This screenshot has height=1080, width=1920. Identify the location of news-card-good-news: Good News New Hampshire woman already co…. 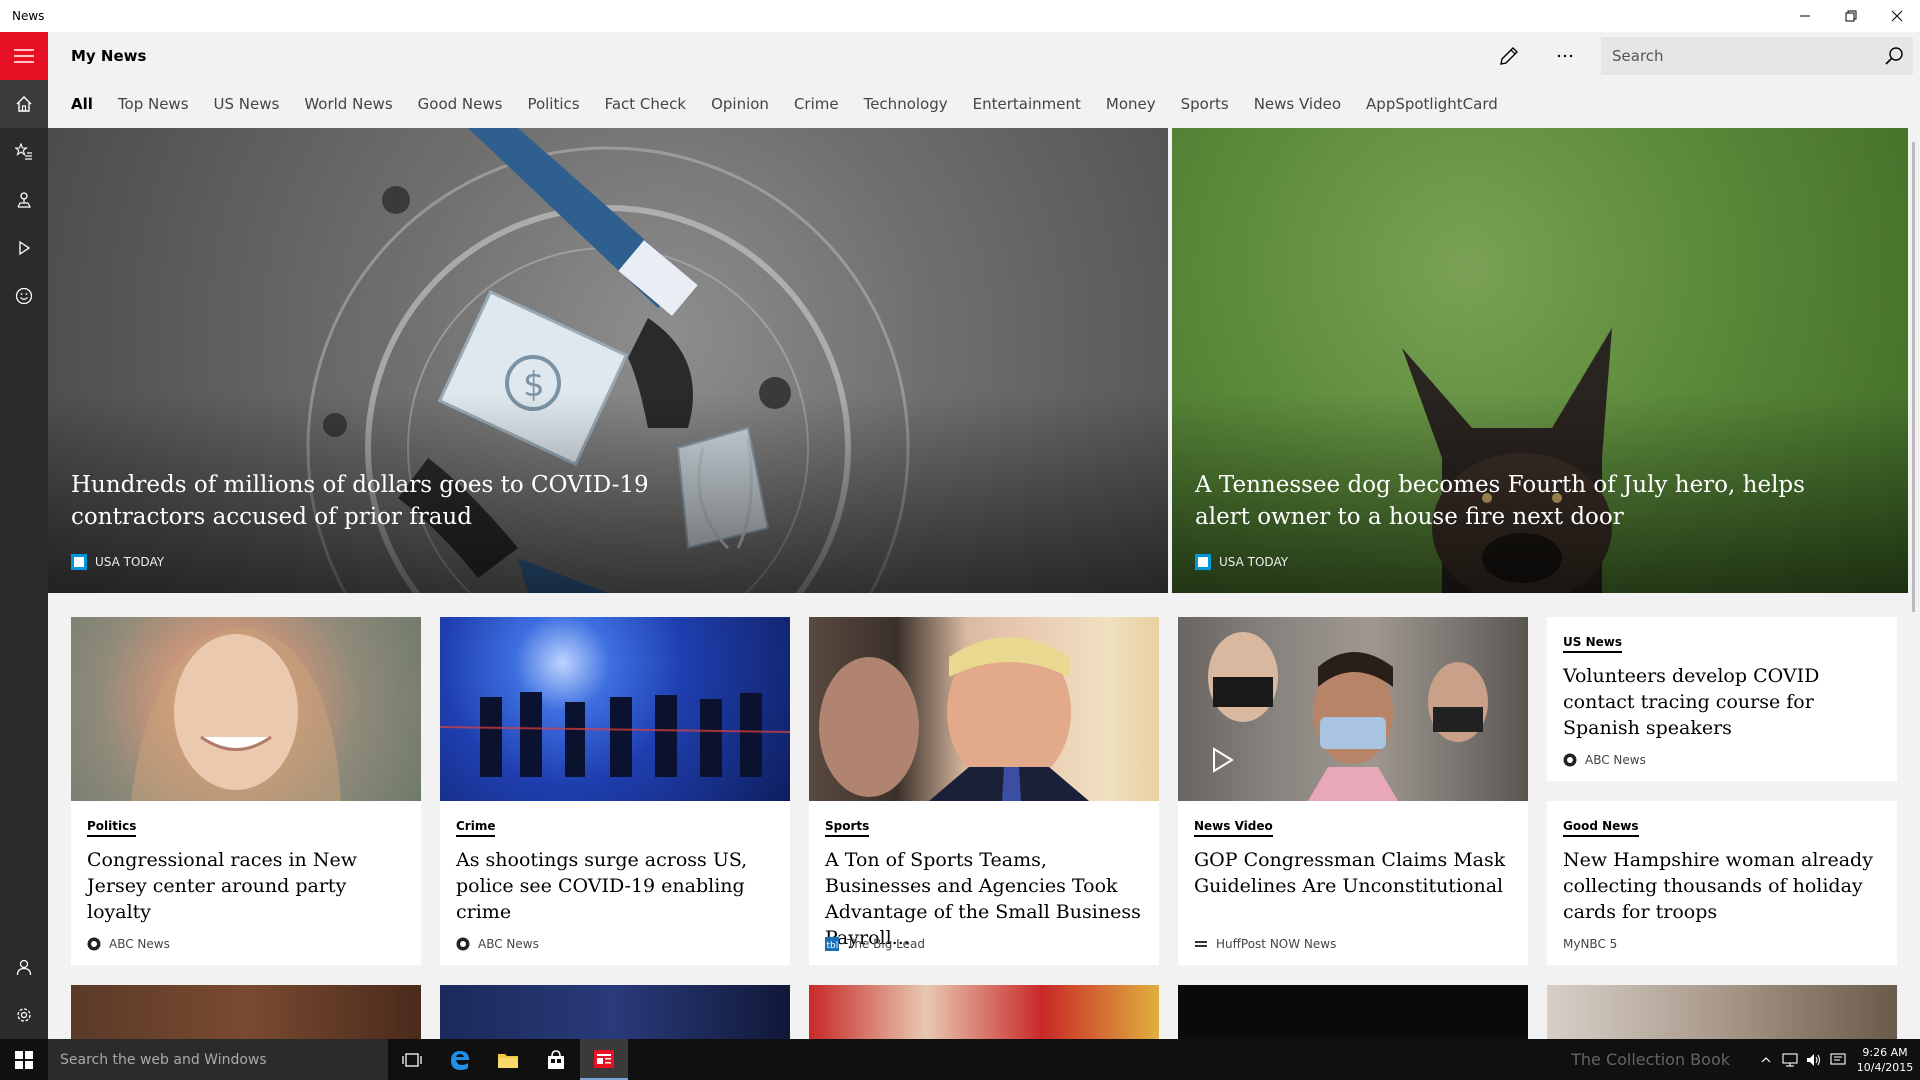
(1722, 883).